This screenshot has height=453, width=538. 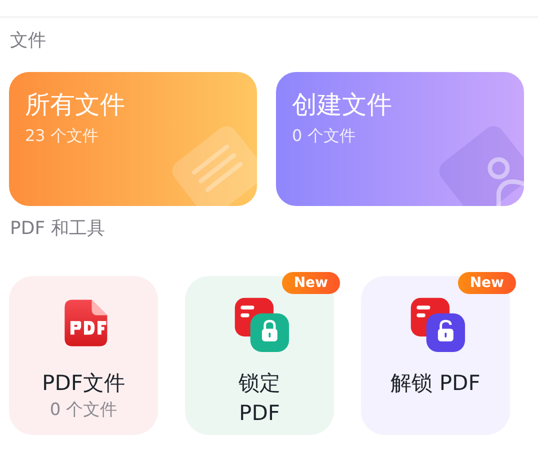 I want to click on tool-label: PDF文件, so click(x=83, y=383).